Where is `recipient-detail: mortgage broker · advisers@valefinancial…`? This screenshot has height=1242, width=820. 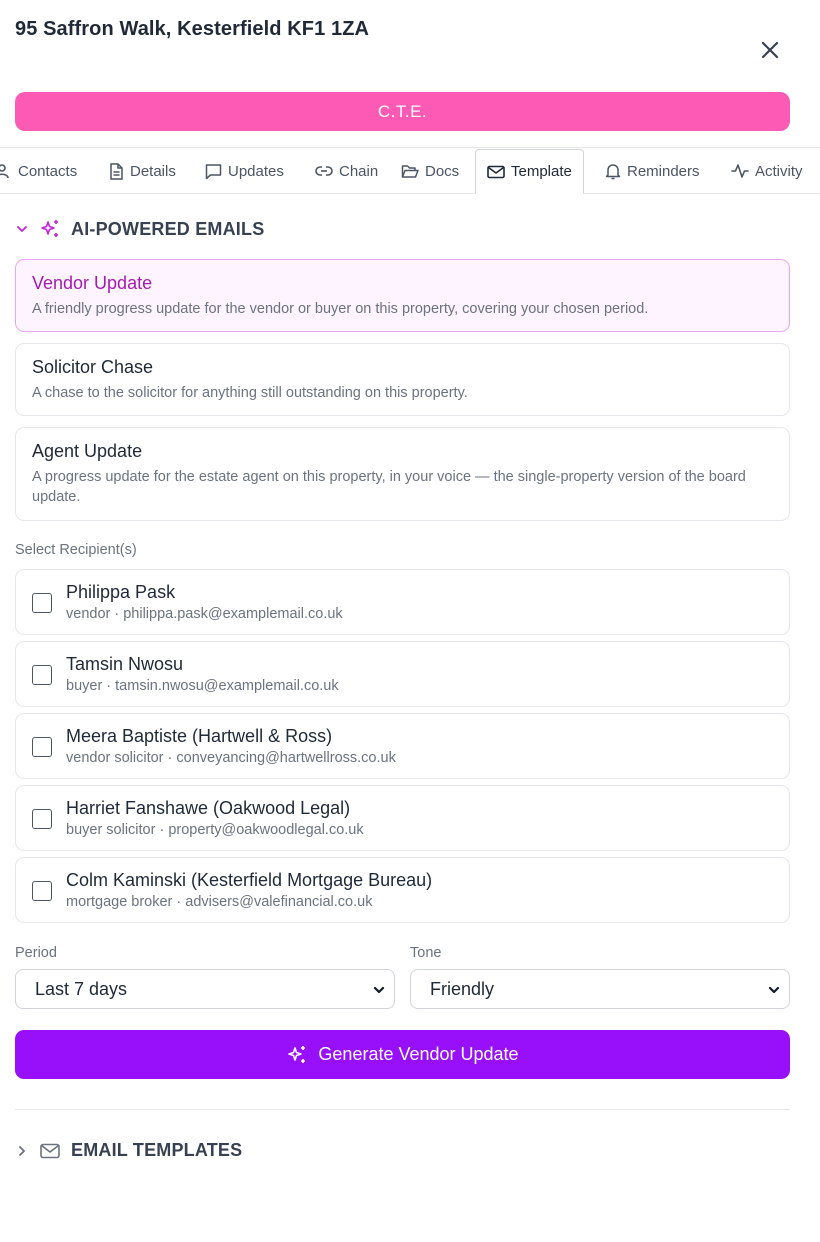 recipient-detail: mortgage broker · advisers@valefinancial… is located at coordinates (219, 902).